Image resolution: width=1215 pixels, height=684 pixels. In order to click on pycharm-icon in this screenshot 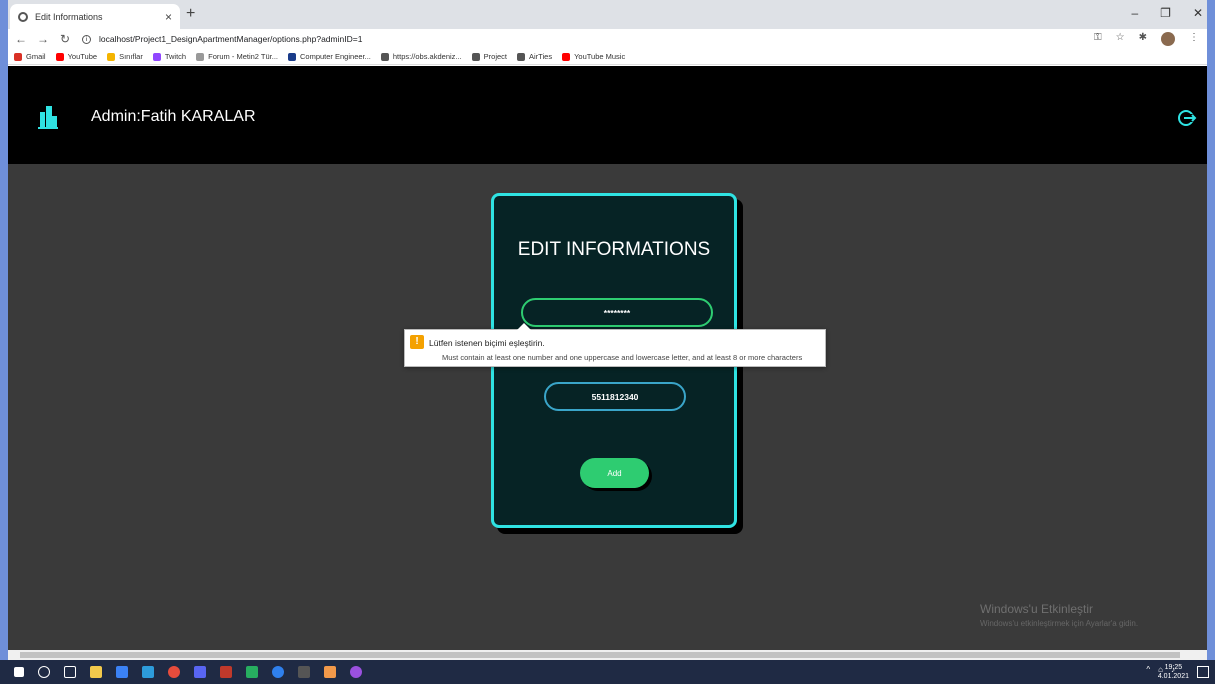, I will do `click(252, 672)`.